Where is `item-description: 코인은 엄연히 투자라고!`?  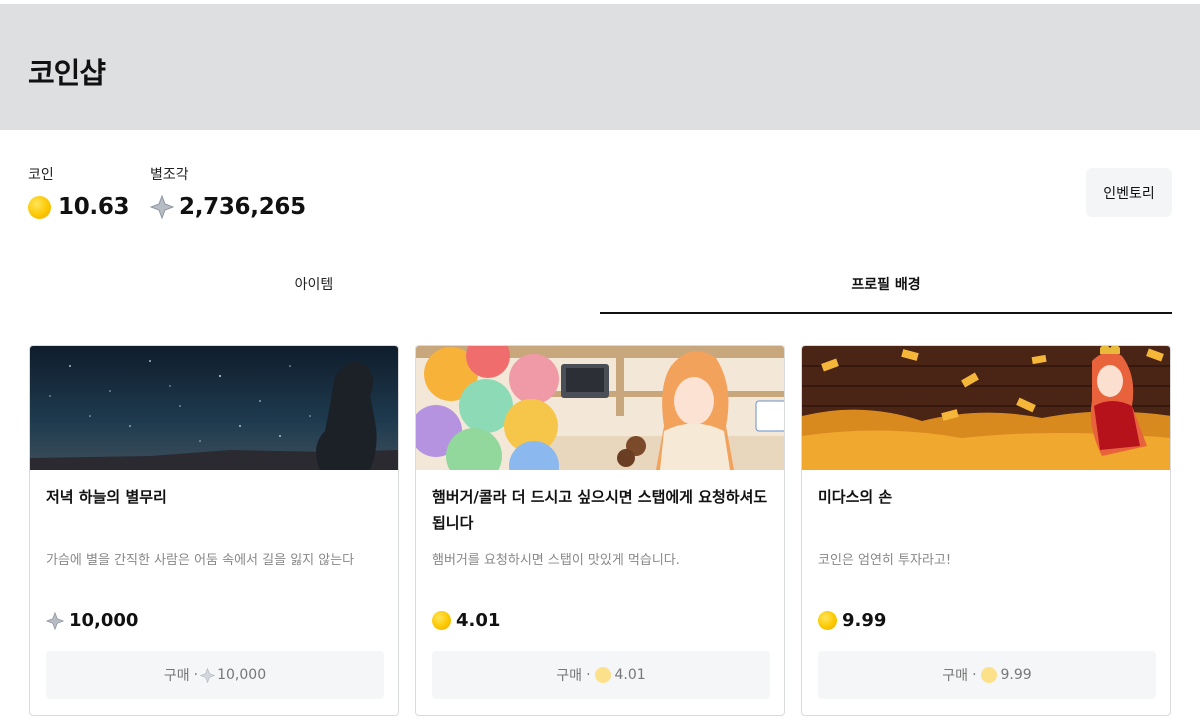
item-description: 코인은 엄연히 투자라고! is located at coordinates (885, 560).